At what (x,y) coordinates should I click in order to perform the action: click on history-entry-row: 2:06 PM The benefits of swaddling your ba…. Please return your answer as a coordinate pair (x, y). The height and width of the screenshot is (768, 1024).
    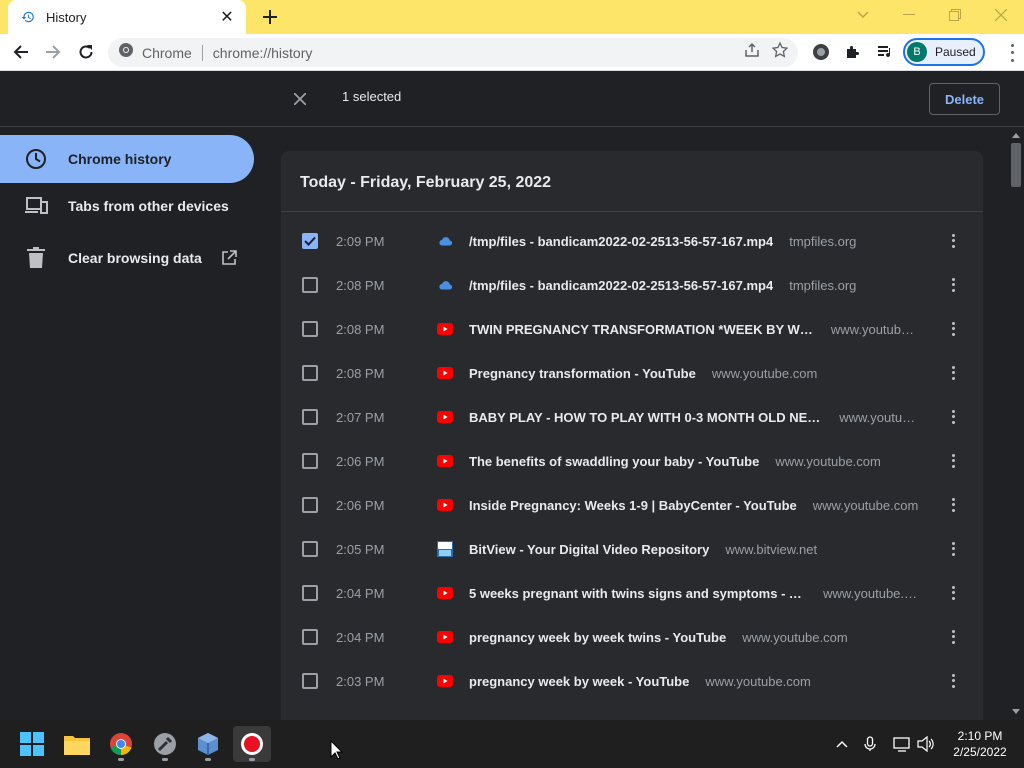
    Looking at the image, I should click on (632, 461).